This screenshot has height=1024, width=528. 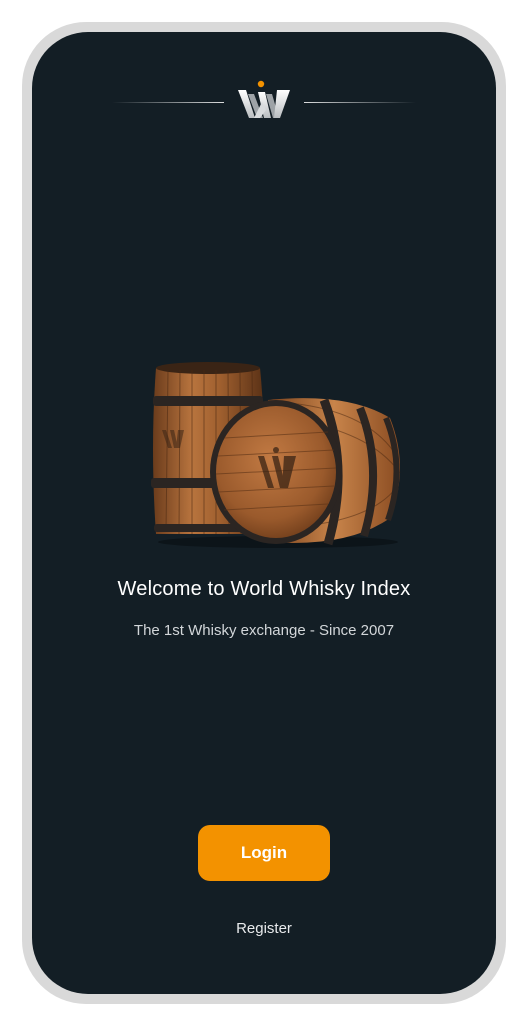 I want to click on brand-logo-icon, so click(x=264, y=99).